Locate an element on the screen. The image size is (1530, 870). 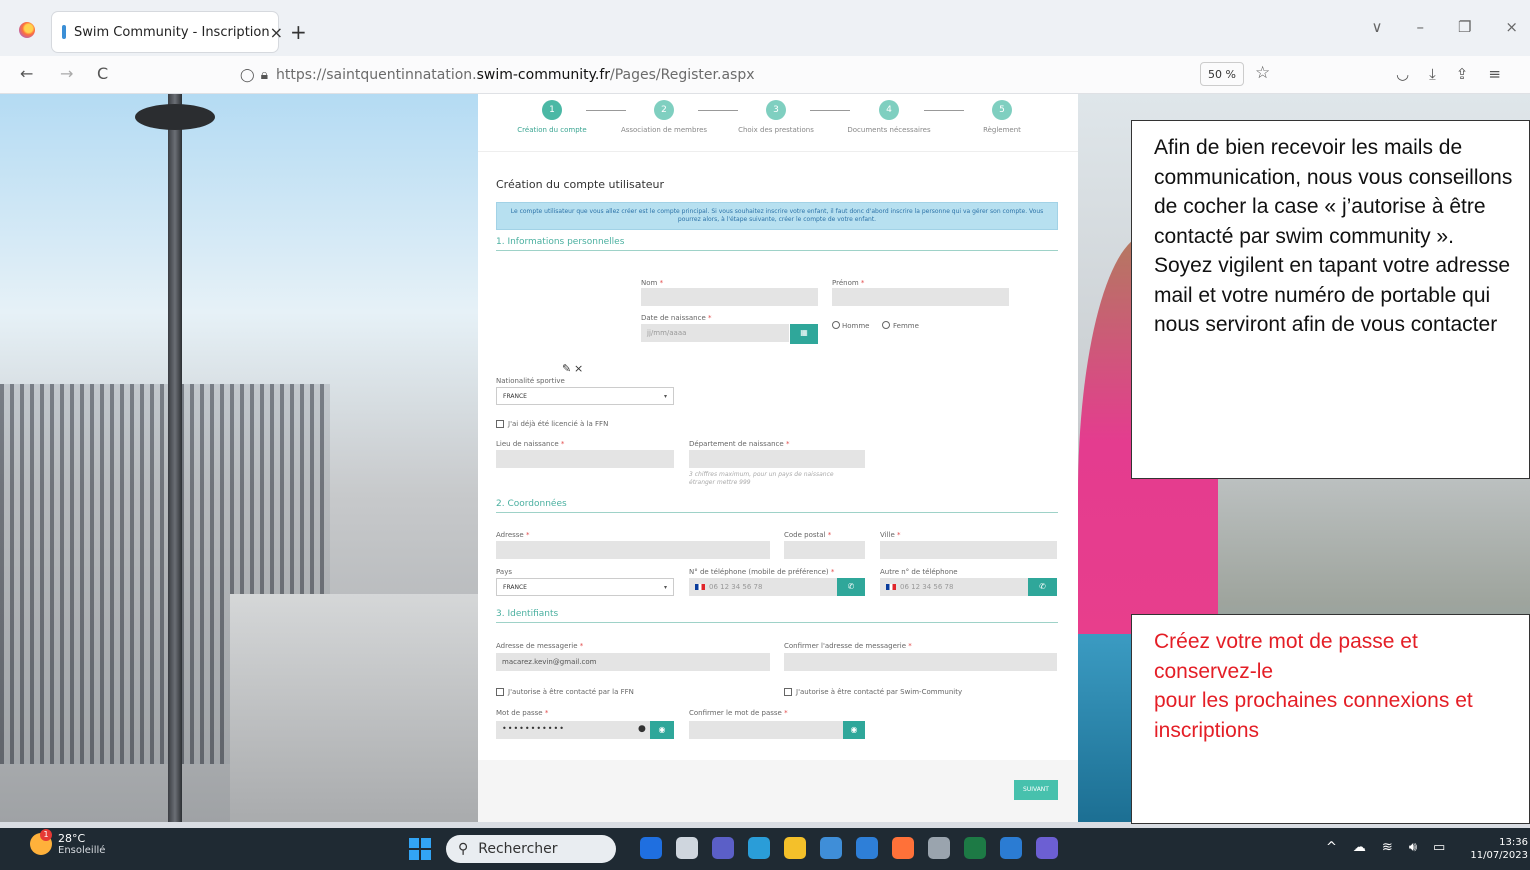
tab-close-icon: × is located at coordinates (276, 32).